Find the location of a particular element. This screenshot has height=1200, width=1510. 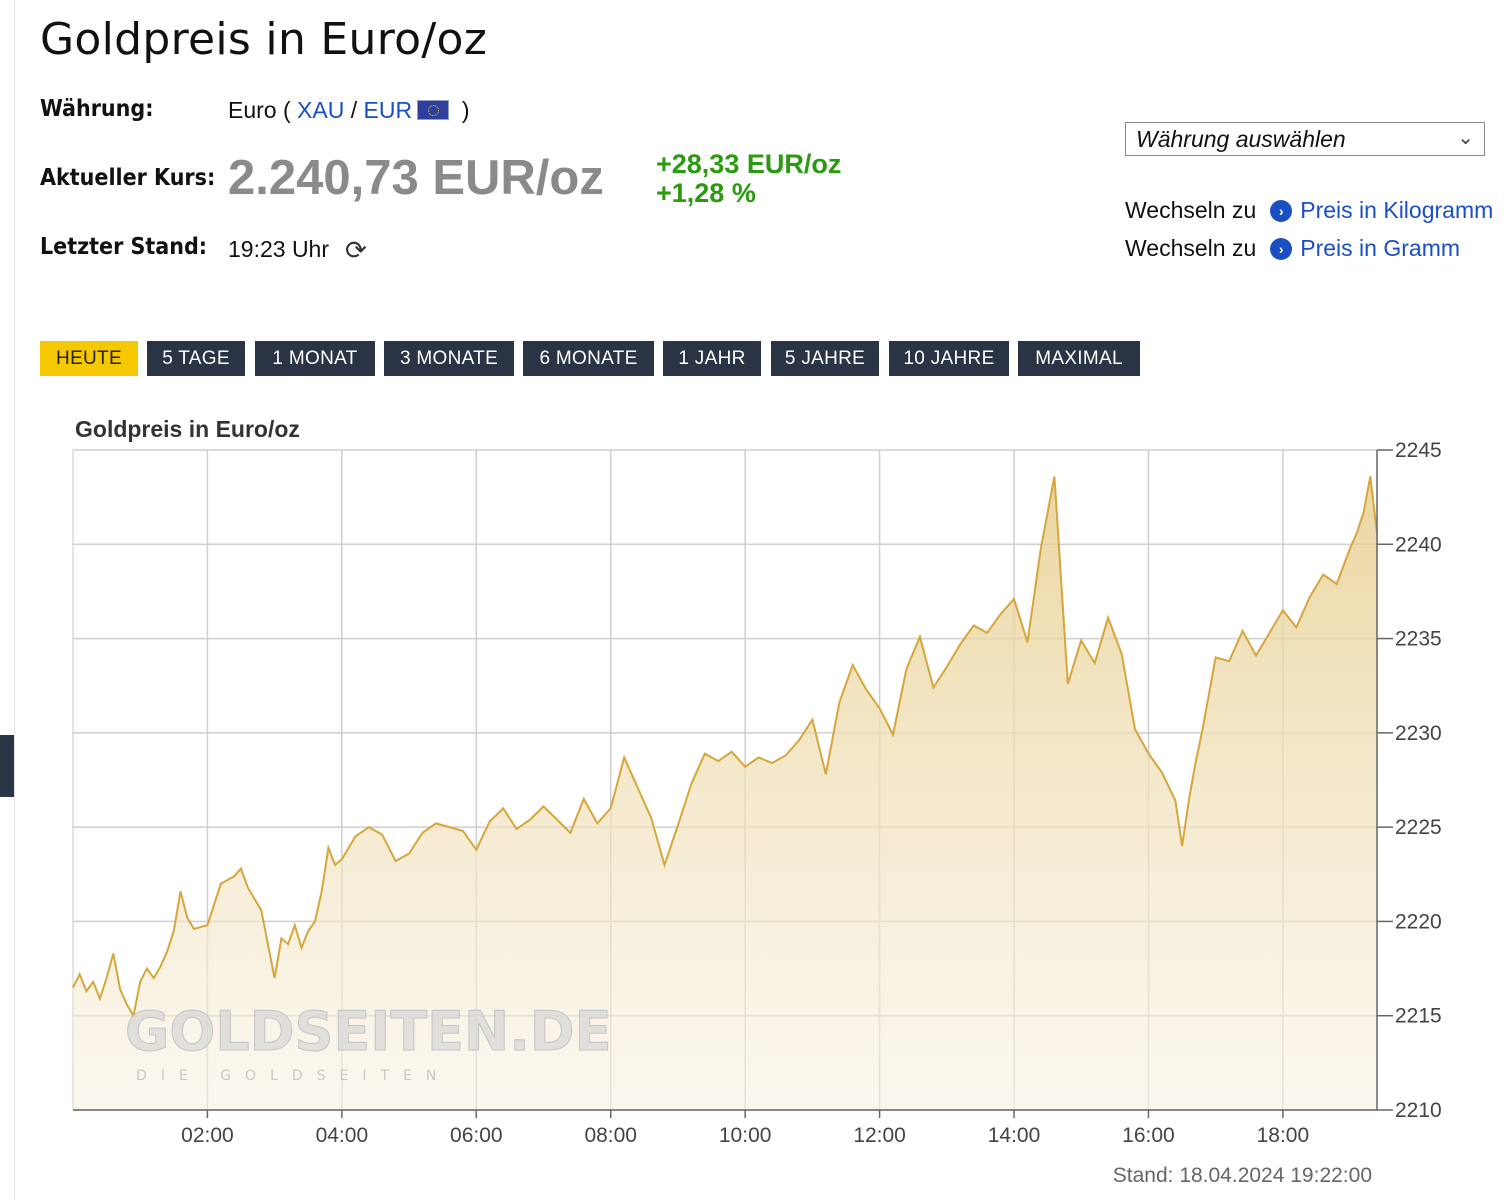

y-tick-label: 2215 is located at coordinates (1418, 1016).